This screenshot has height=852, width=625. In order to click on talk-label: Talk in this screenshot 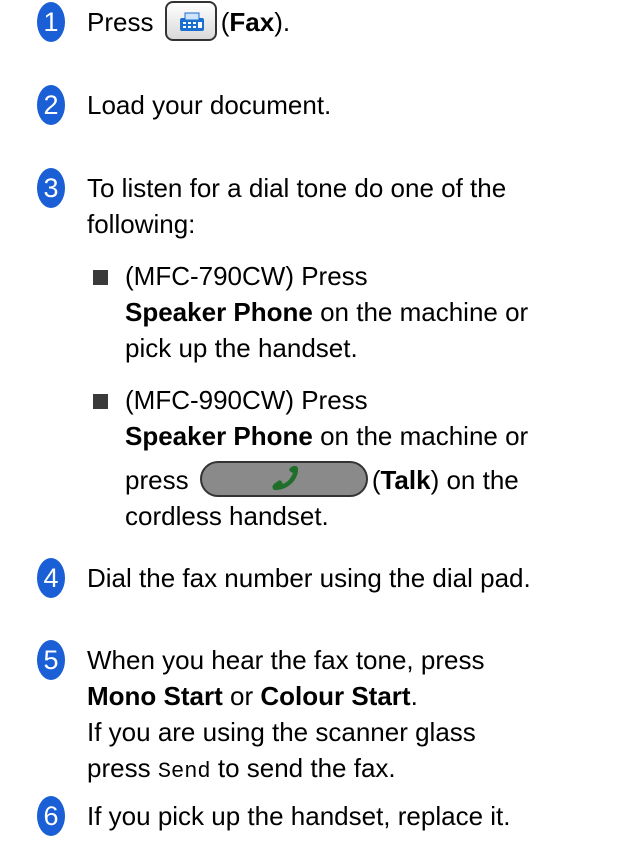, I will do `click(405, 480)`.